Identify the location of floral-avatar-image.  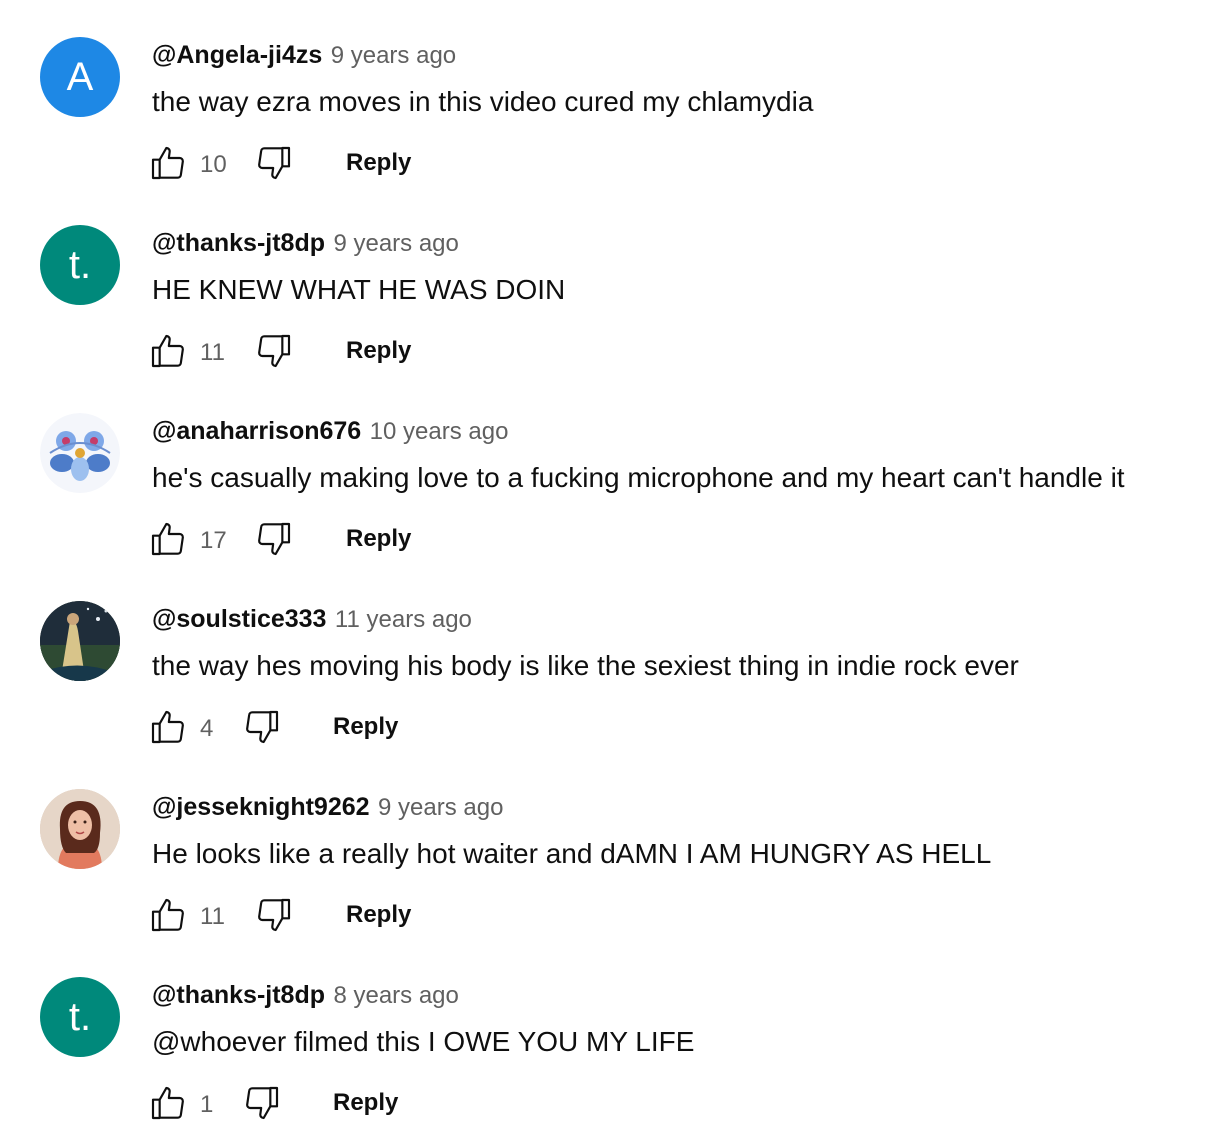
(80, 453).